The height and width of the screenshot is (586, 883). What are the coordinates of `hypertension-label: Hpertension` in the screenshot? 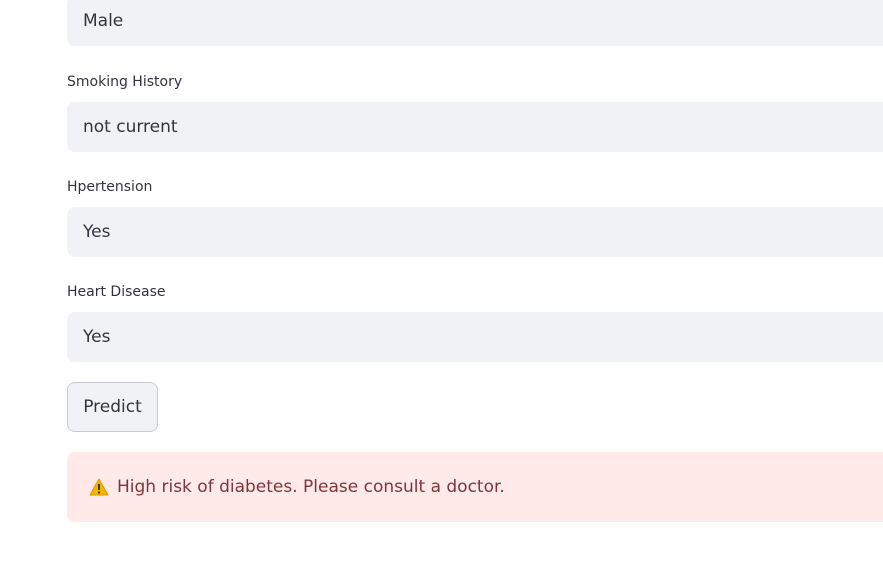 It's located at (110, 187).